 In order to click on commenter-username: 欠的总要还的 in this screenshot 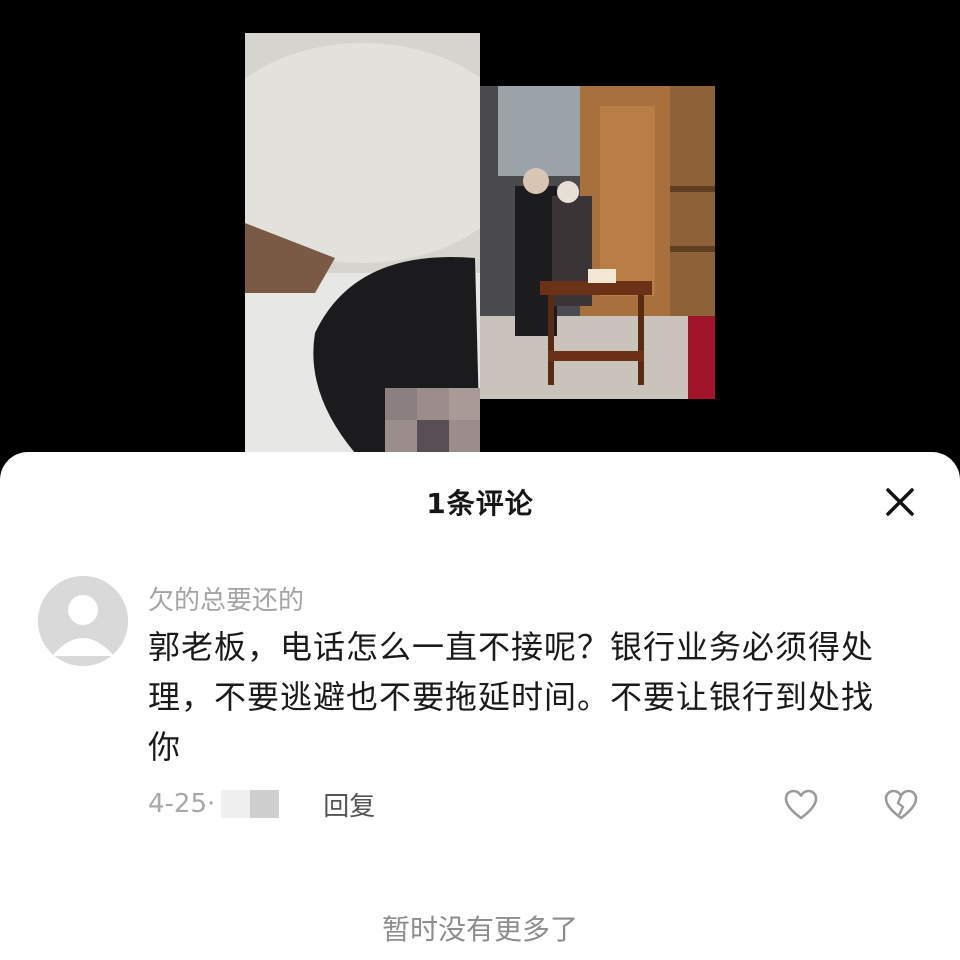, I will do `click(226, 598)`.